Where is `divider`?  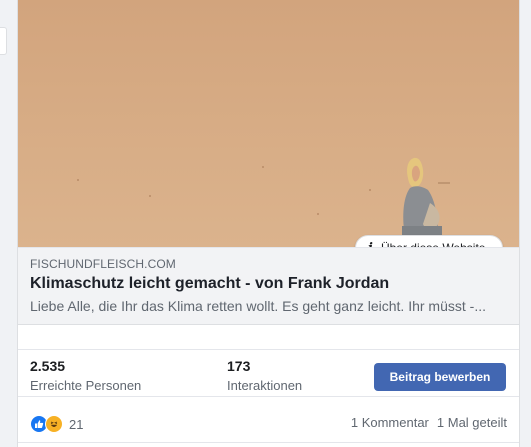 divider is located at coordinates (268, 442).